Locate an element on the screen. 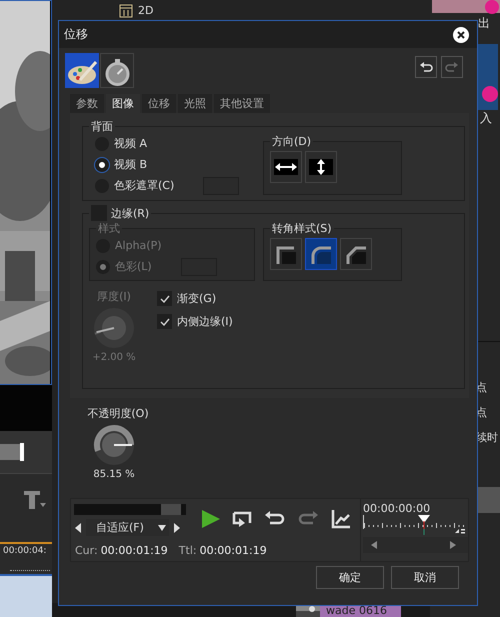  knob-label: 不透明度(O) is located at coordinates (118, 413).